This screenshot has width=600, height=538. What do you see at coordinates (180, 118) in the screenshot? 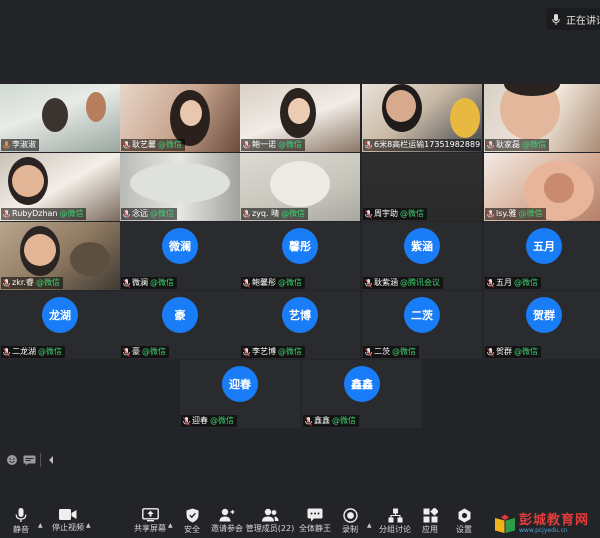
I see `participant-tile: 耿艺馨 @微信` at bounding box center [180, 118].